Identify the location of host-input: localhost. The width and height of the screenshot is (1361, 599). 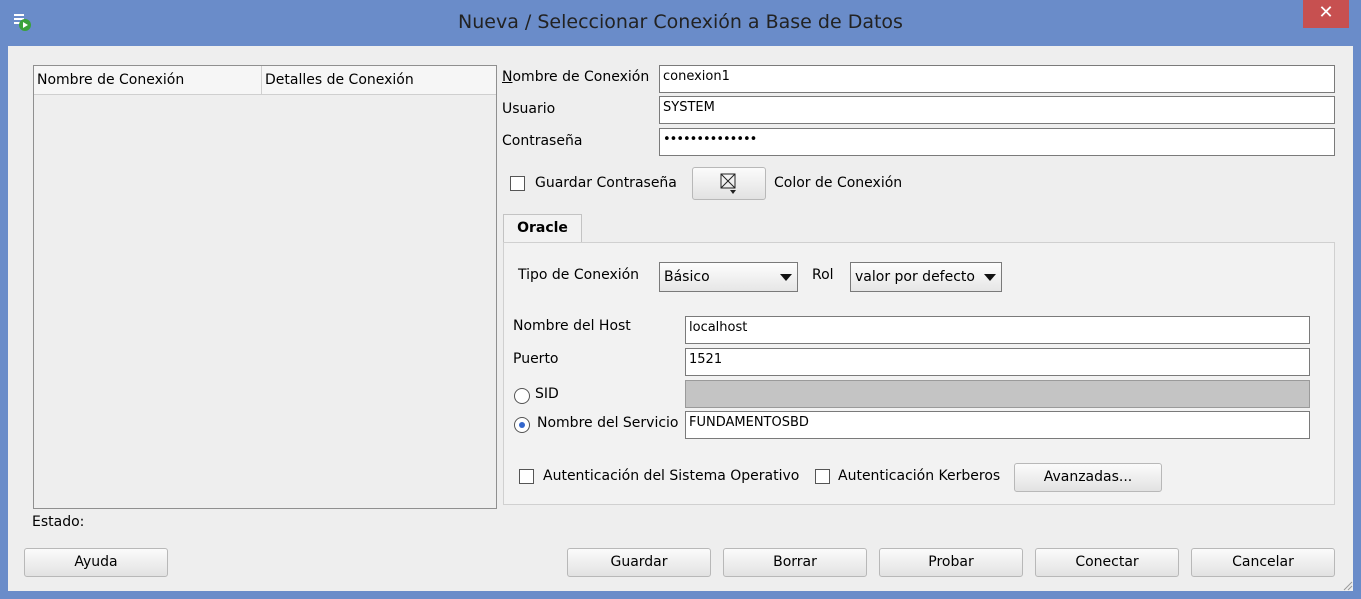
(997, 330).